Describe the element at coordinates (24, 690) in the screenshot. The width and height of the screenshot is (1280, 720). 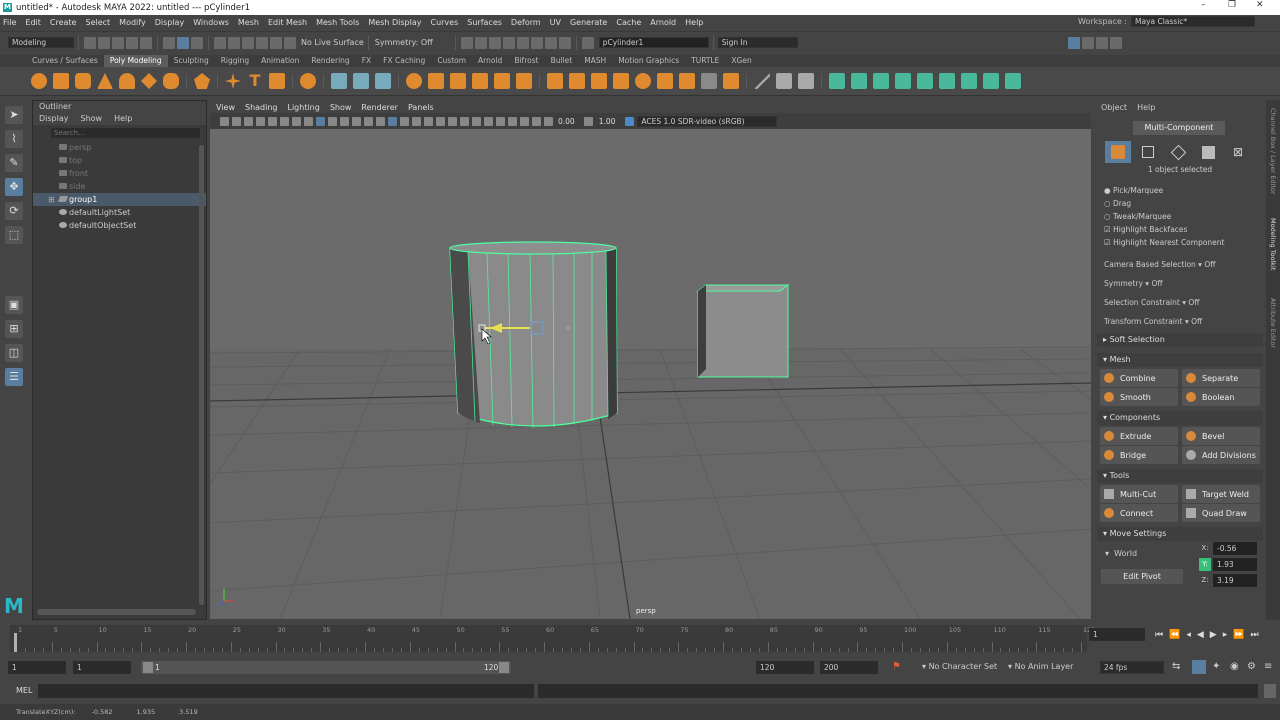
I see `script-language-button: MEL` at that location.